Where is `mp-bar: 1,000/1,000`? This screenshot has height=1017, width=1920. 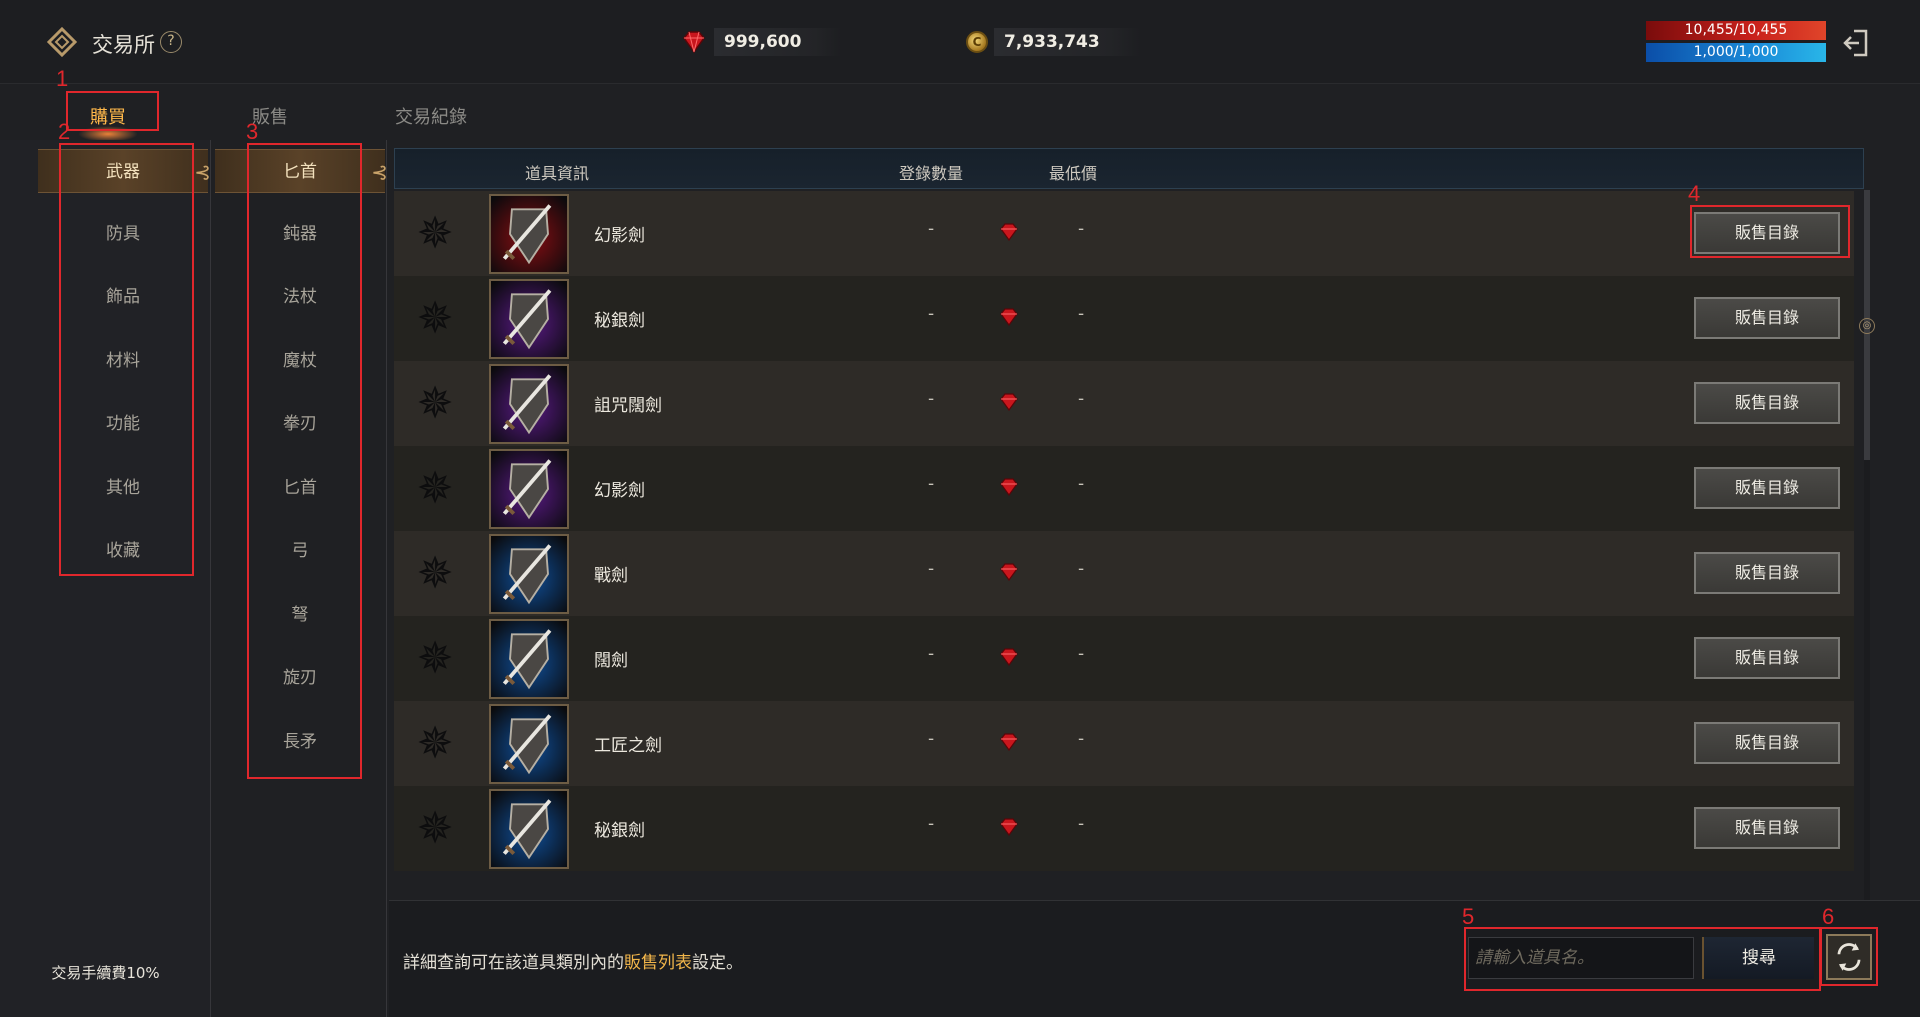
mp-bar: 1,000/1,000 is located at coordinates (1736, 52).